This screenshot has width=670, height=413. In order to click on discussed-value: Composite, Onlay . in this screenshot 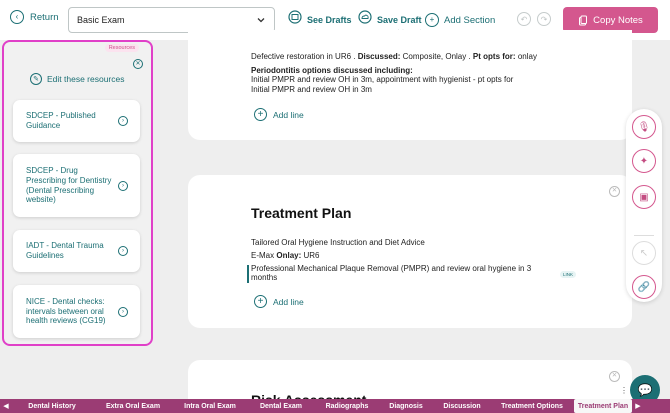, I will do `click(436, 56)`.